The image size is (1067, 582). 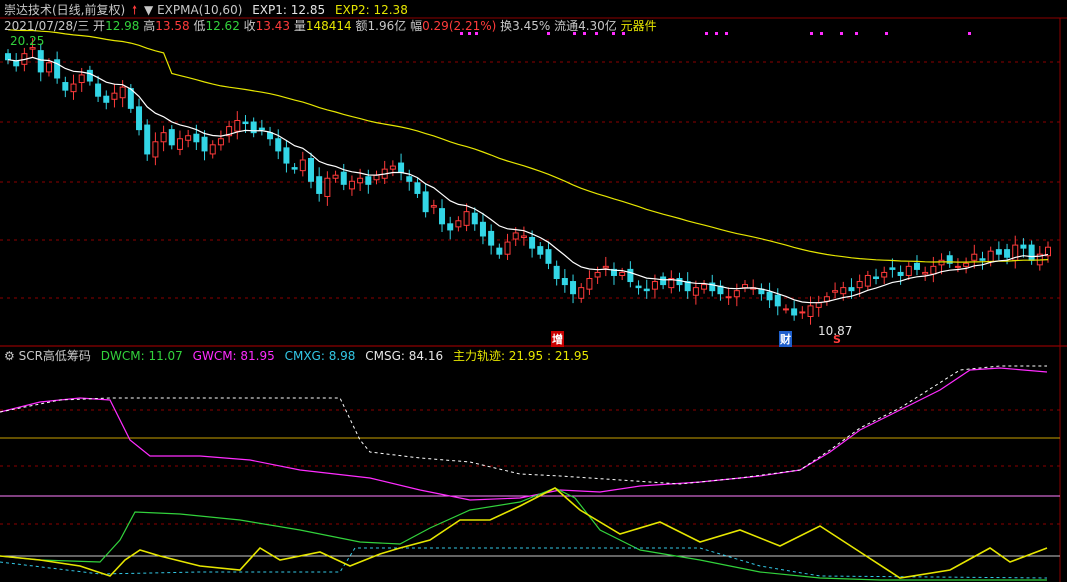 I want to click on scr-title: SCR高低筹码, so click(x=55, y=356).